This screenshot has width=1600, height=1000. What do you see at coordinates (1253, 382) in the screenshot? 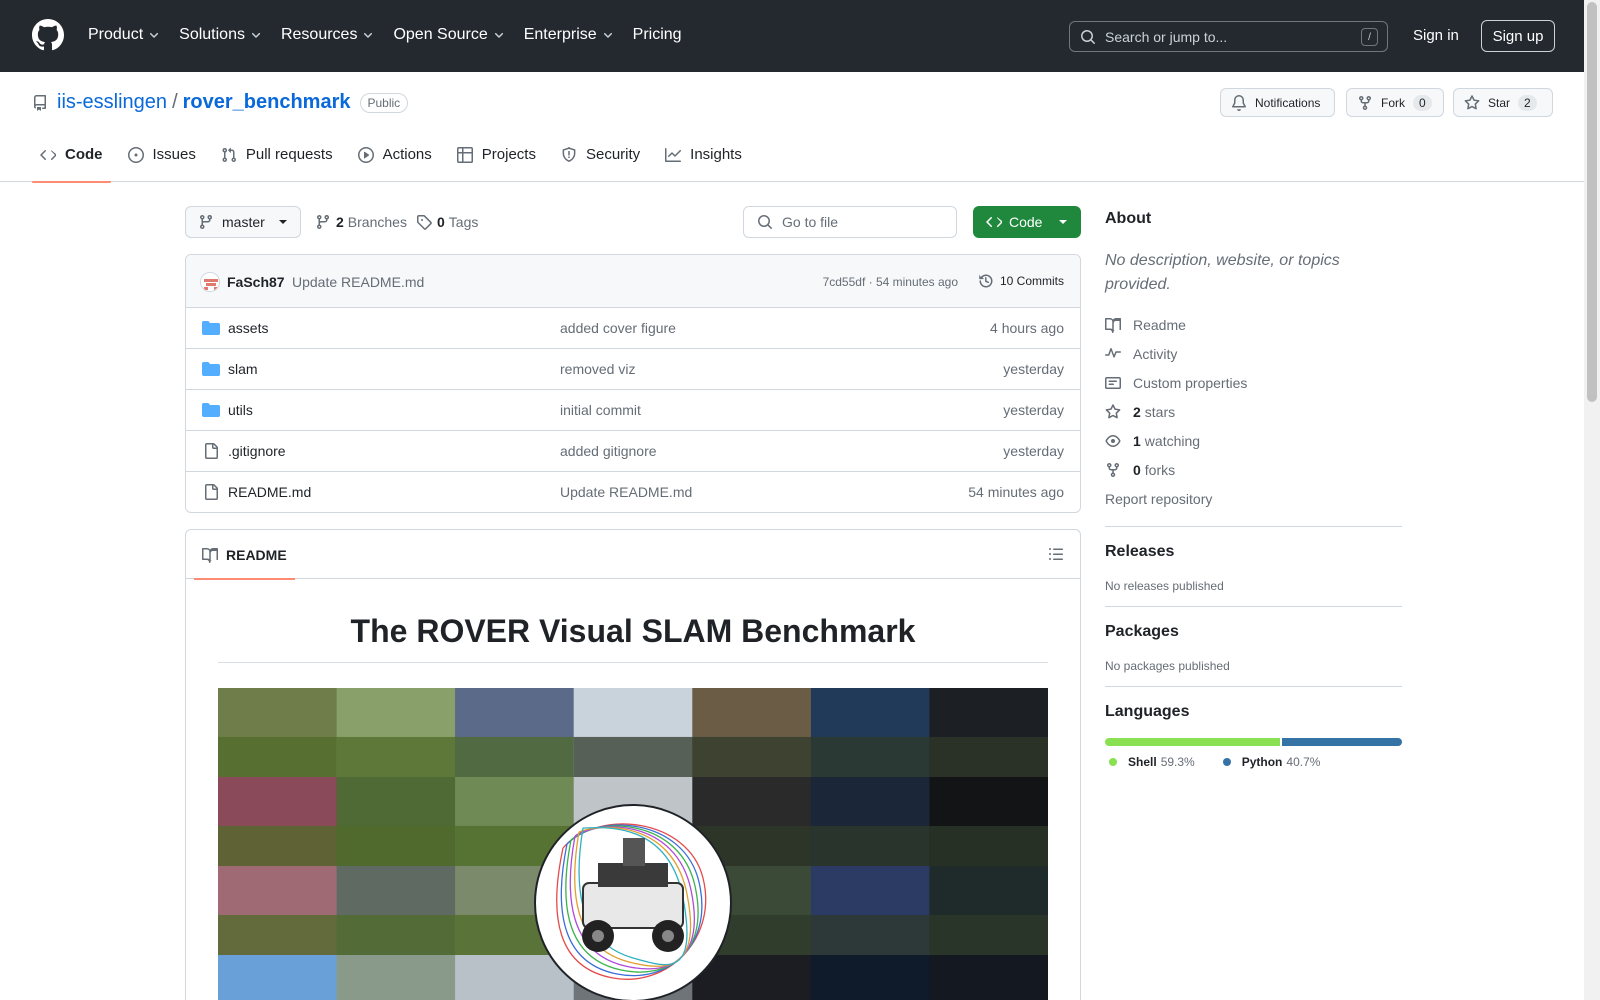
I see `about-item-custom-properties: Custom properties` at bounding box center [1253, 382].